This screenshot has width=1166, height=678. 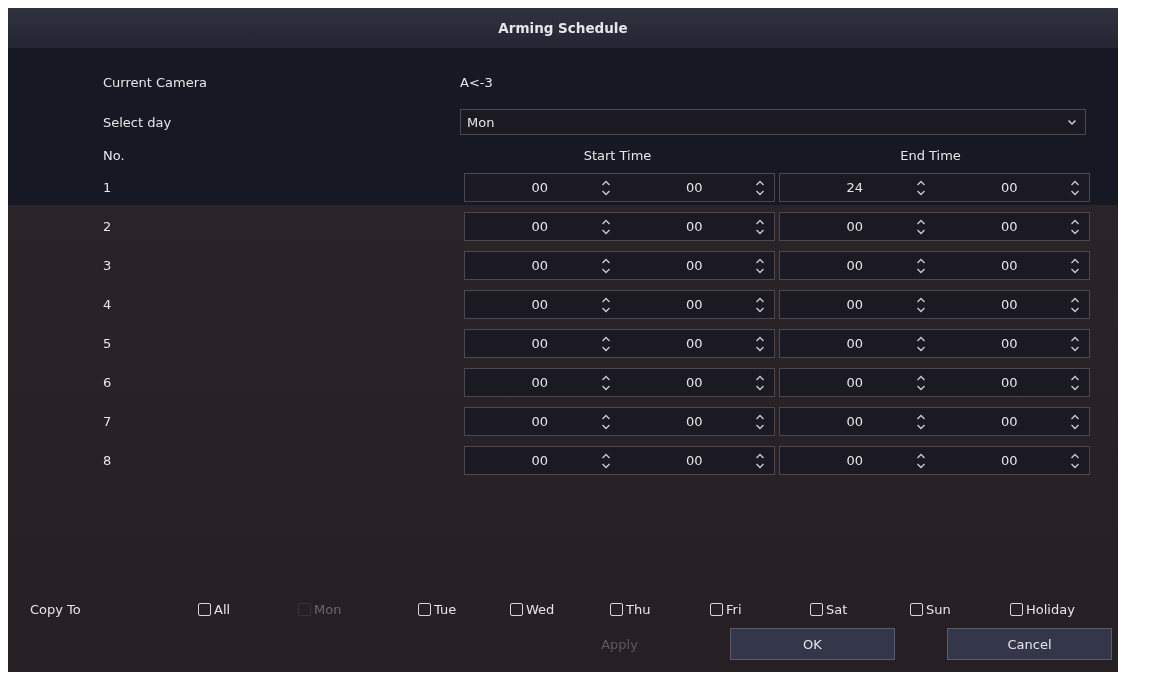 I want to click on row-number: 3, so click(x=108, y=265).